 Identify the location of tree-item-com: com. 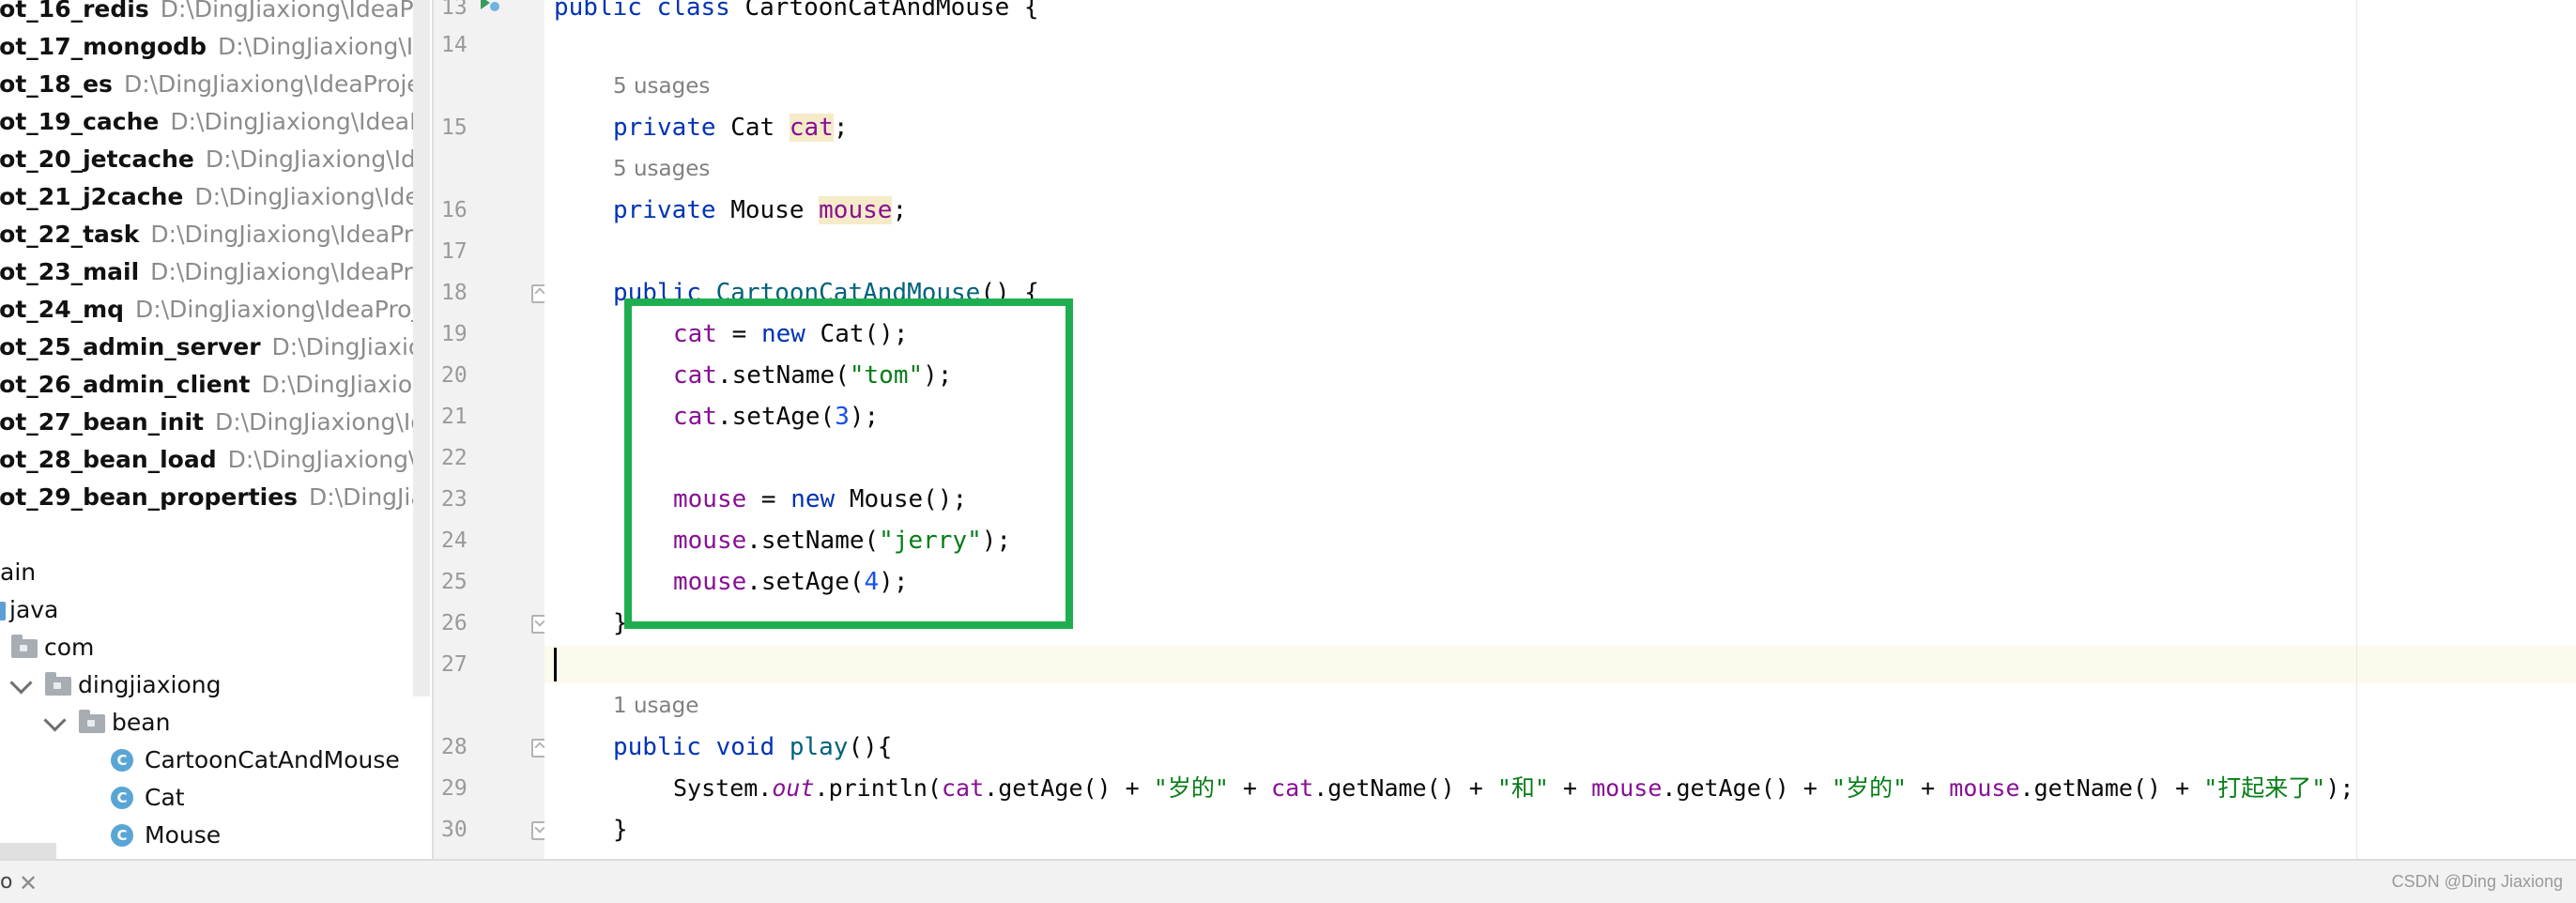
(94, 647).